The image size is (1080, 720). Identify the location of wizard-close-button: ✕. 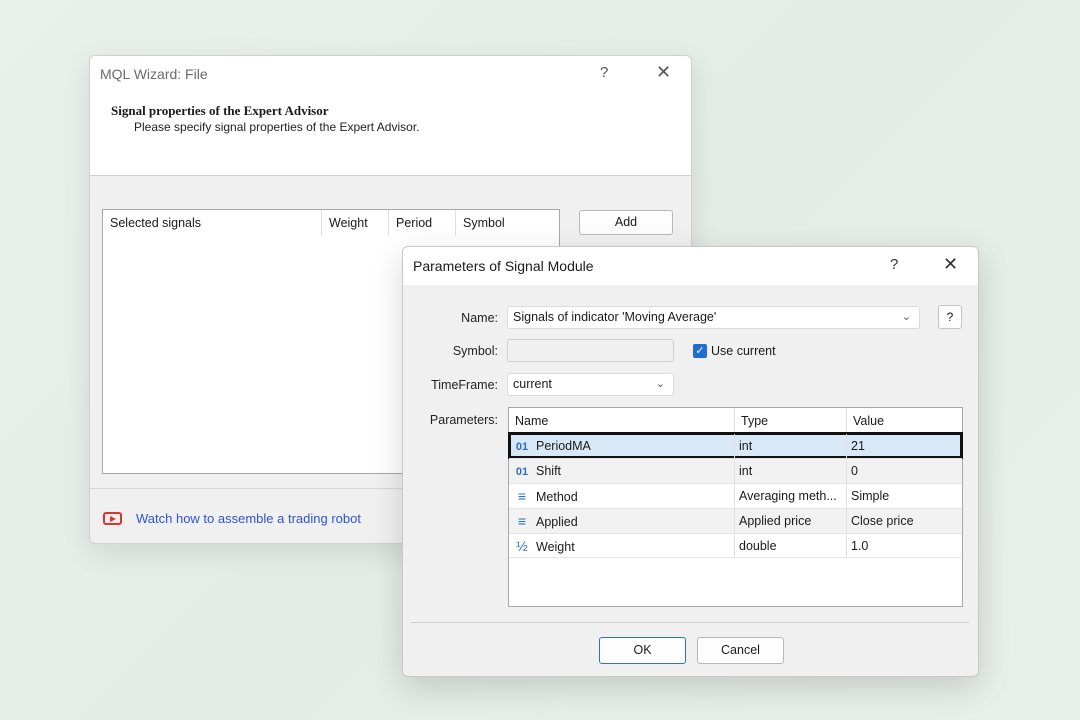
(663, 72).